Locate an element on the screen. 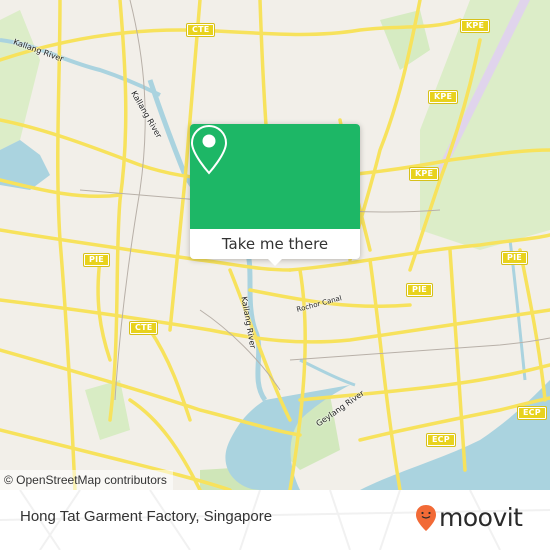 The width and height of the screenshot is (550, 550). popup-pointer is located at coordinates (275, 261).